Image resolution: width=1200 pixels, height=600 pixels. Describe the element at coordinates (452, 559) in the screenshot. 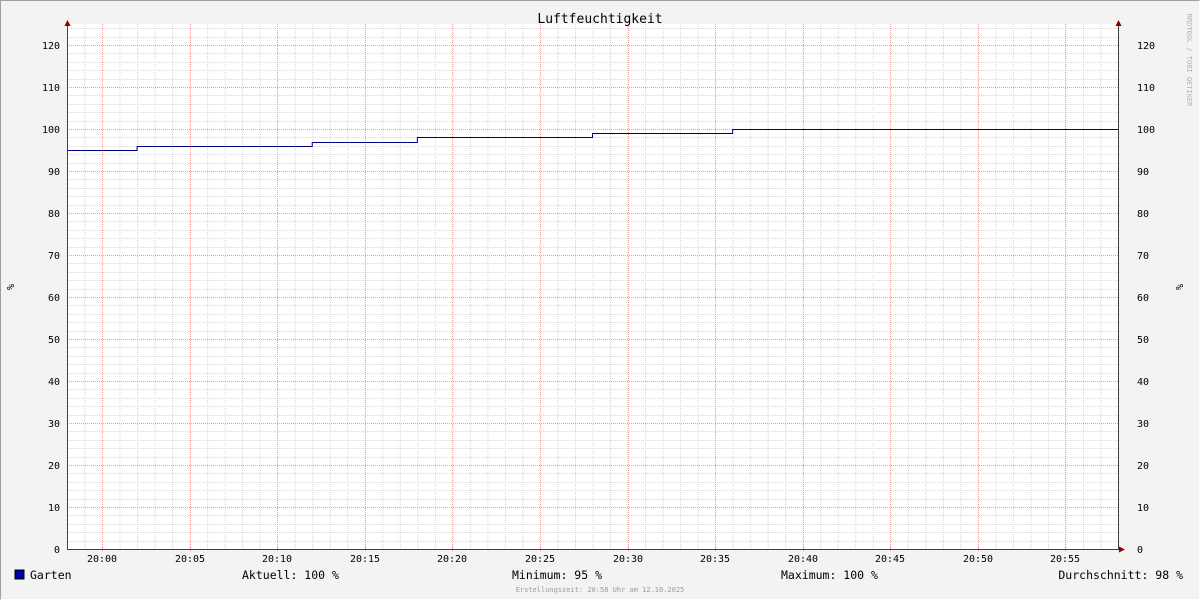

I see `x-tick-label: 20:20` at that location.